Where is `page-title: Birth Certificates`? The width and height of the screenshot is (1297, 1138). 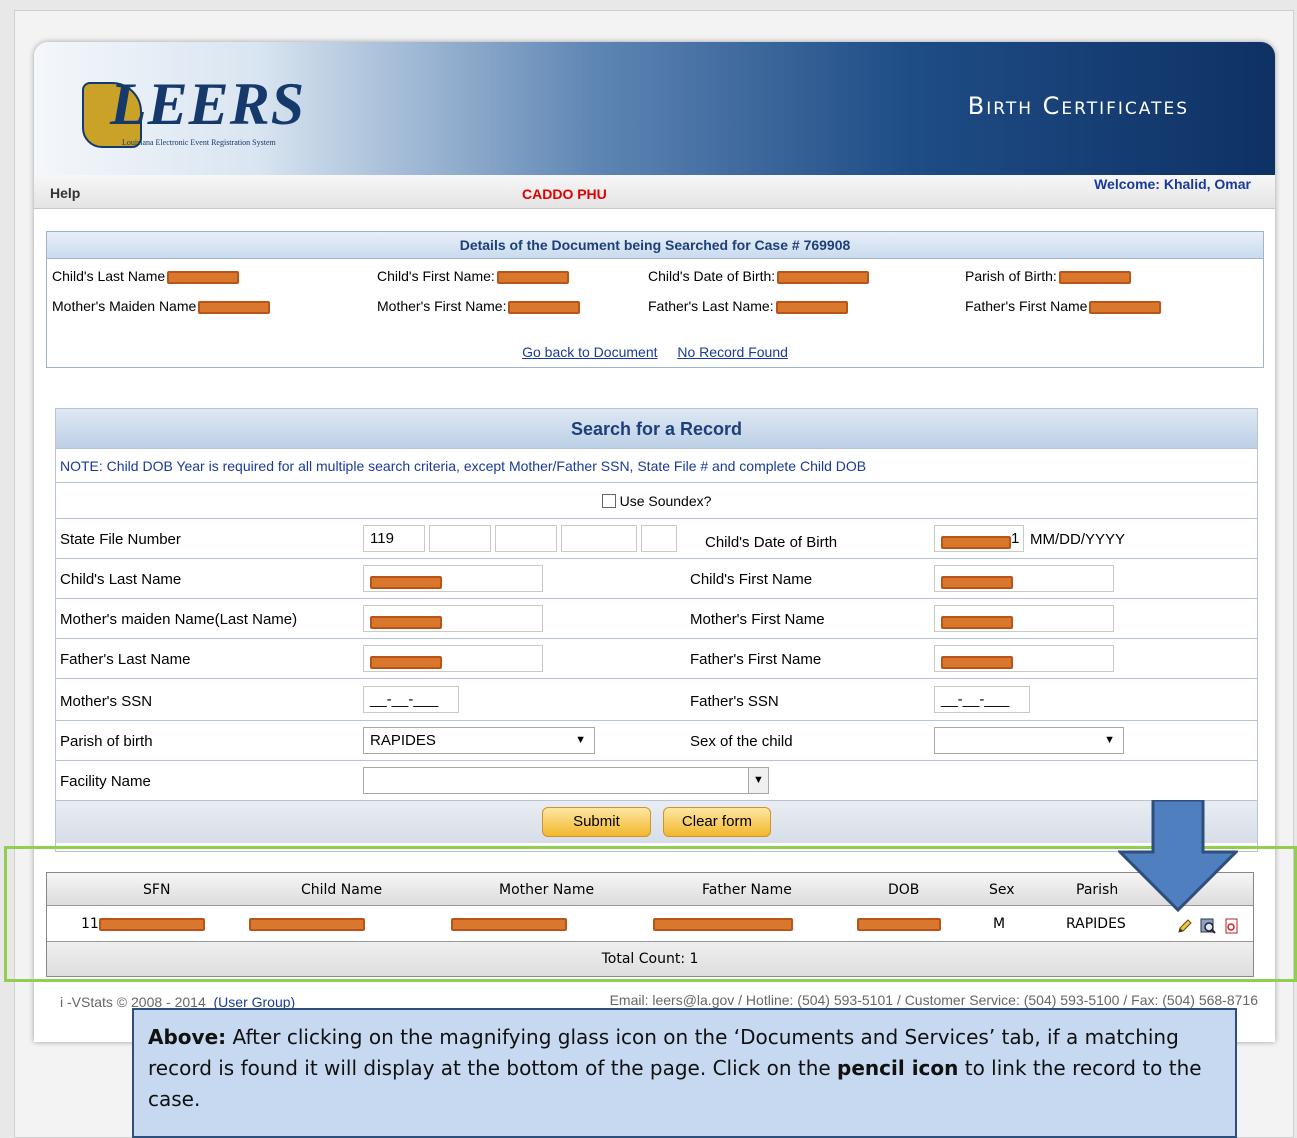
page-title: Birth Certificates is located at coordinates (1078, 106).